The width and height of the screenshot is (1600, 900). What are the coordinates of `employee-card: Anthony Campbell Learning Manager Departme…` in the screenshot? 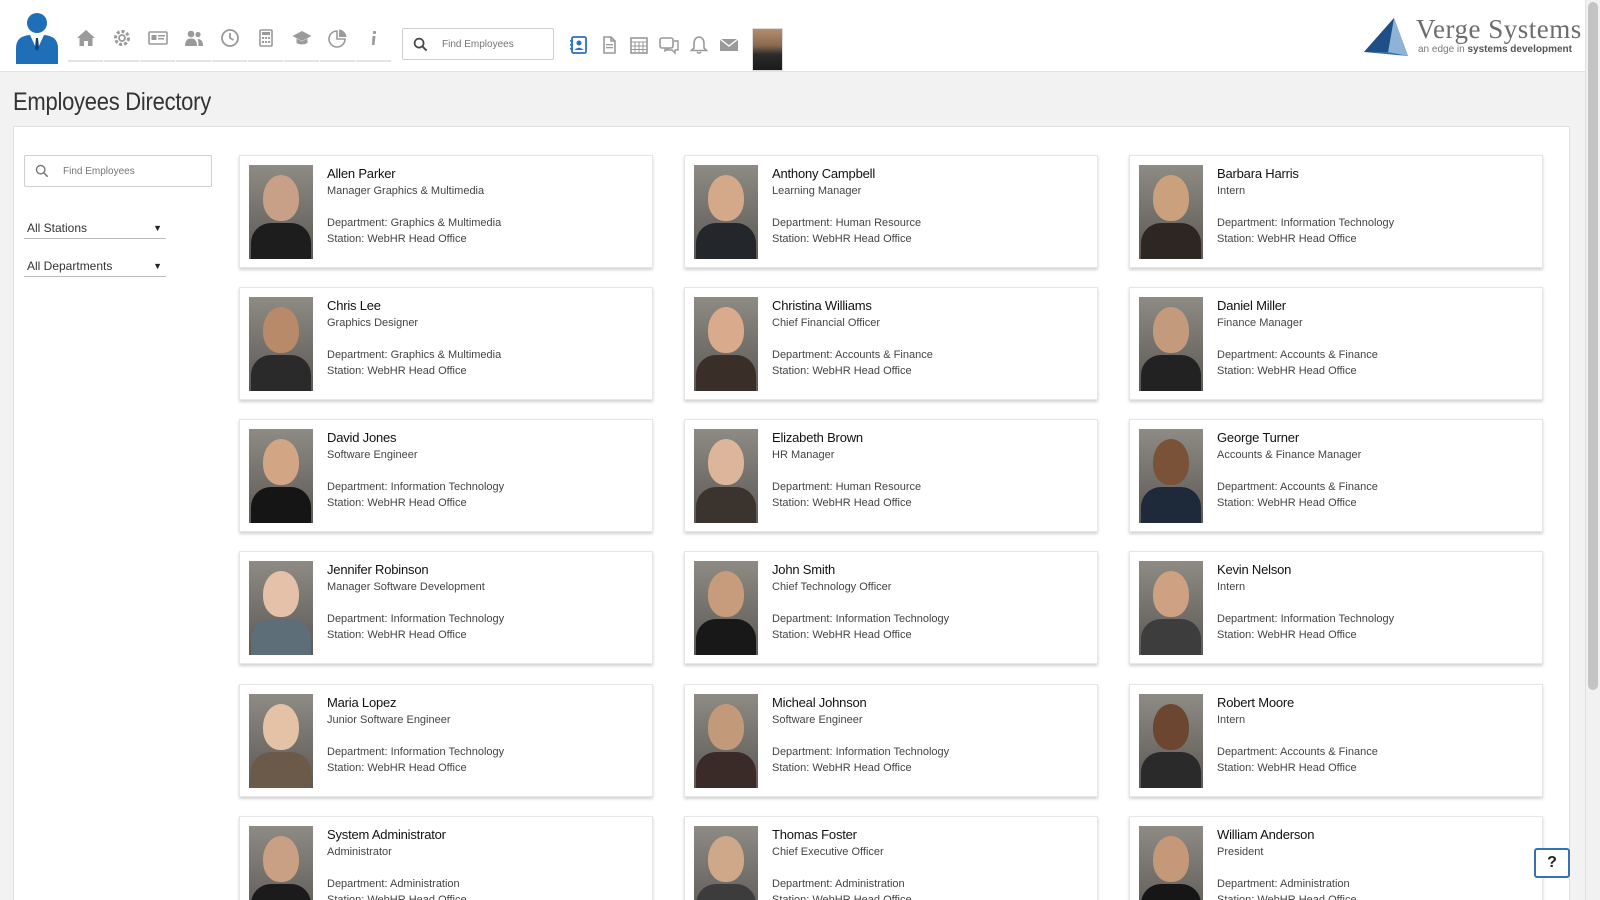 It's located at (891, 211).